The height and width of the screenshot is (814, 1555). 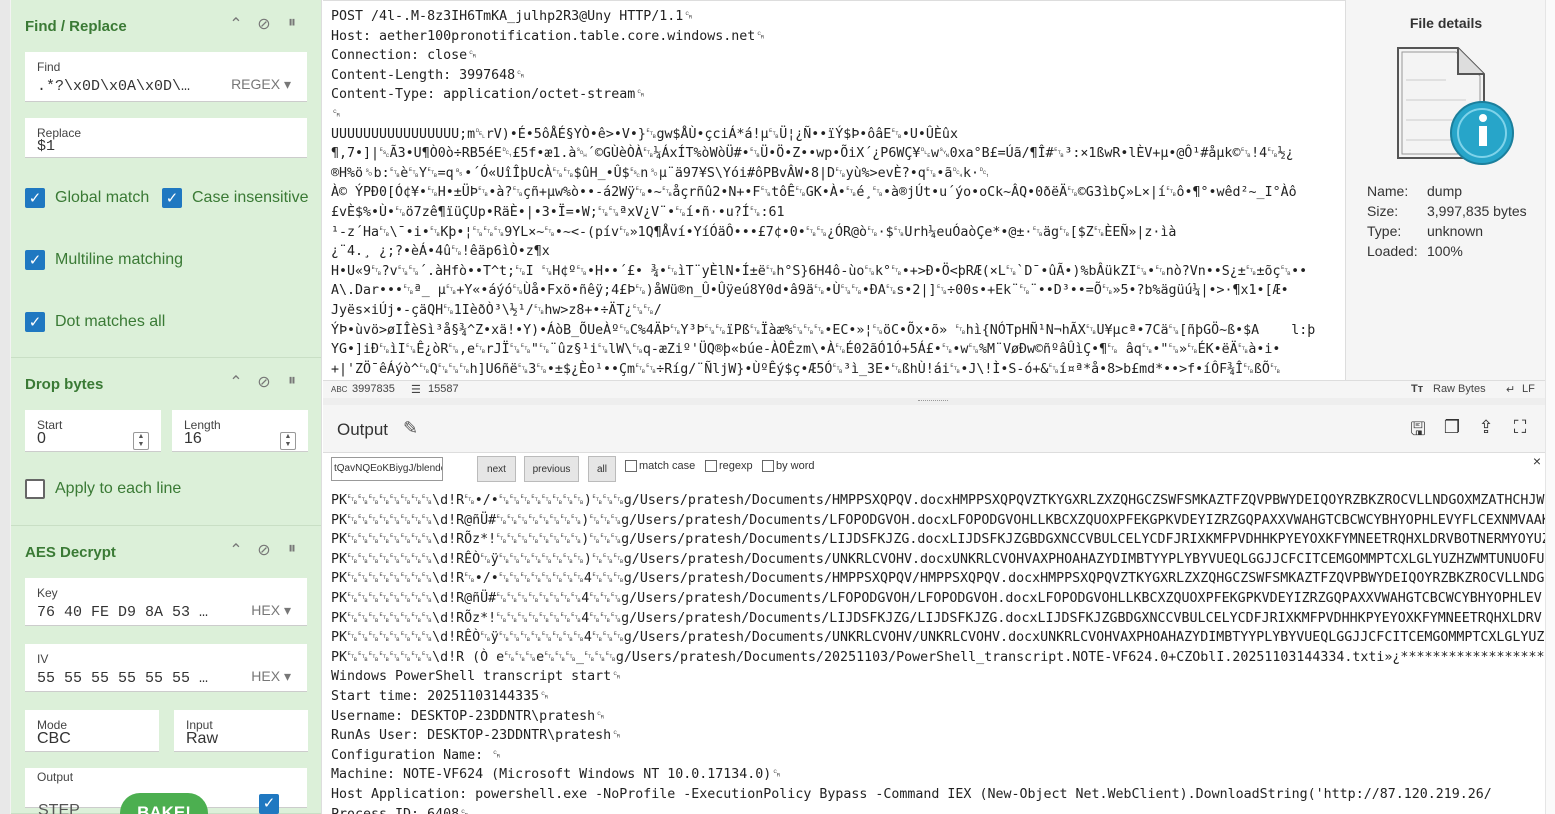 What do you see at coordinates (496, 469) in the screenshot?
I see `search-next-button: next` at bounding box center [496, 469].